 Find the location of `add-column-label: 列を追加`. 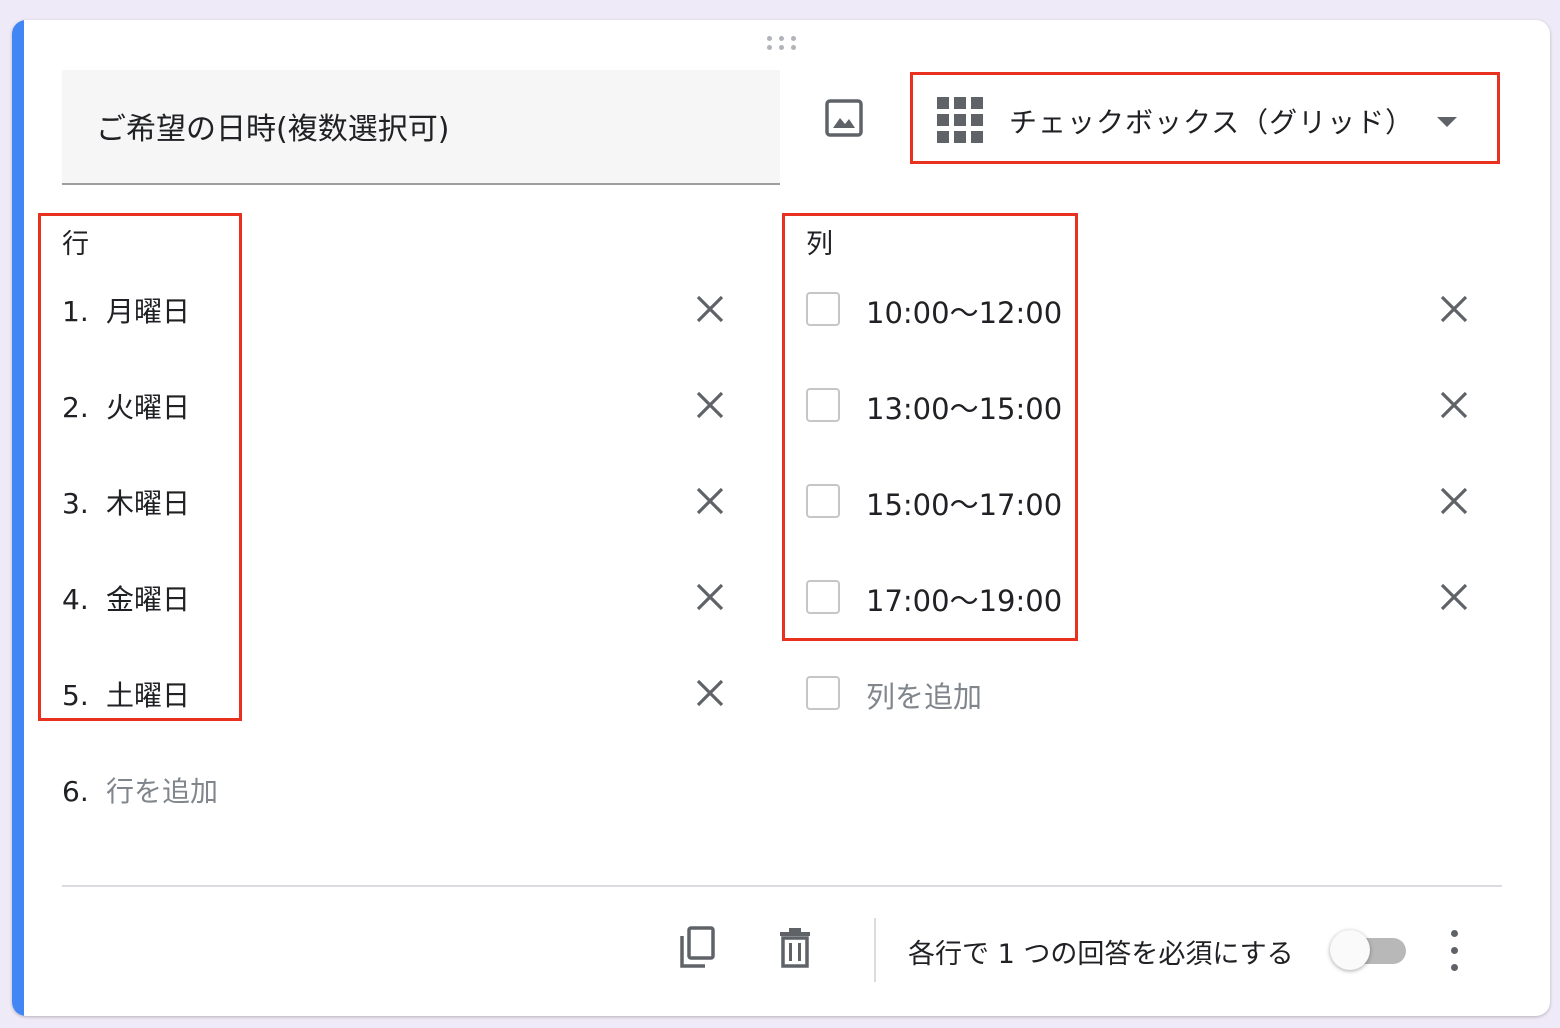

add-column-label: 列を追加 is located at coordinates (924, 697).